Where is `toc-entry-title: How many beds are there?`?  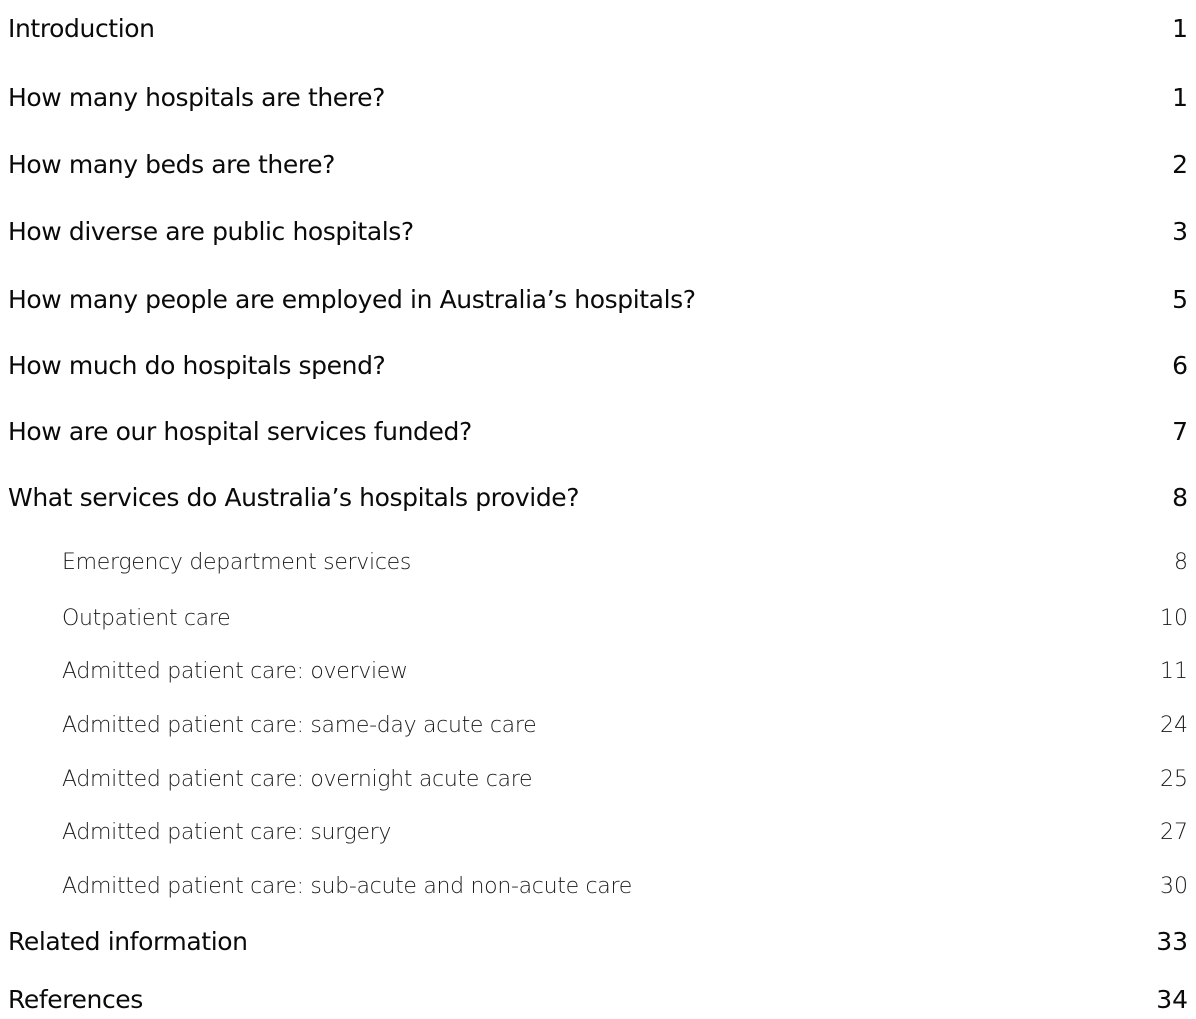 toc-entry-title: How many beds are there? is located at coordinates (171, 164).